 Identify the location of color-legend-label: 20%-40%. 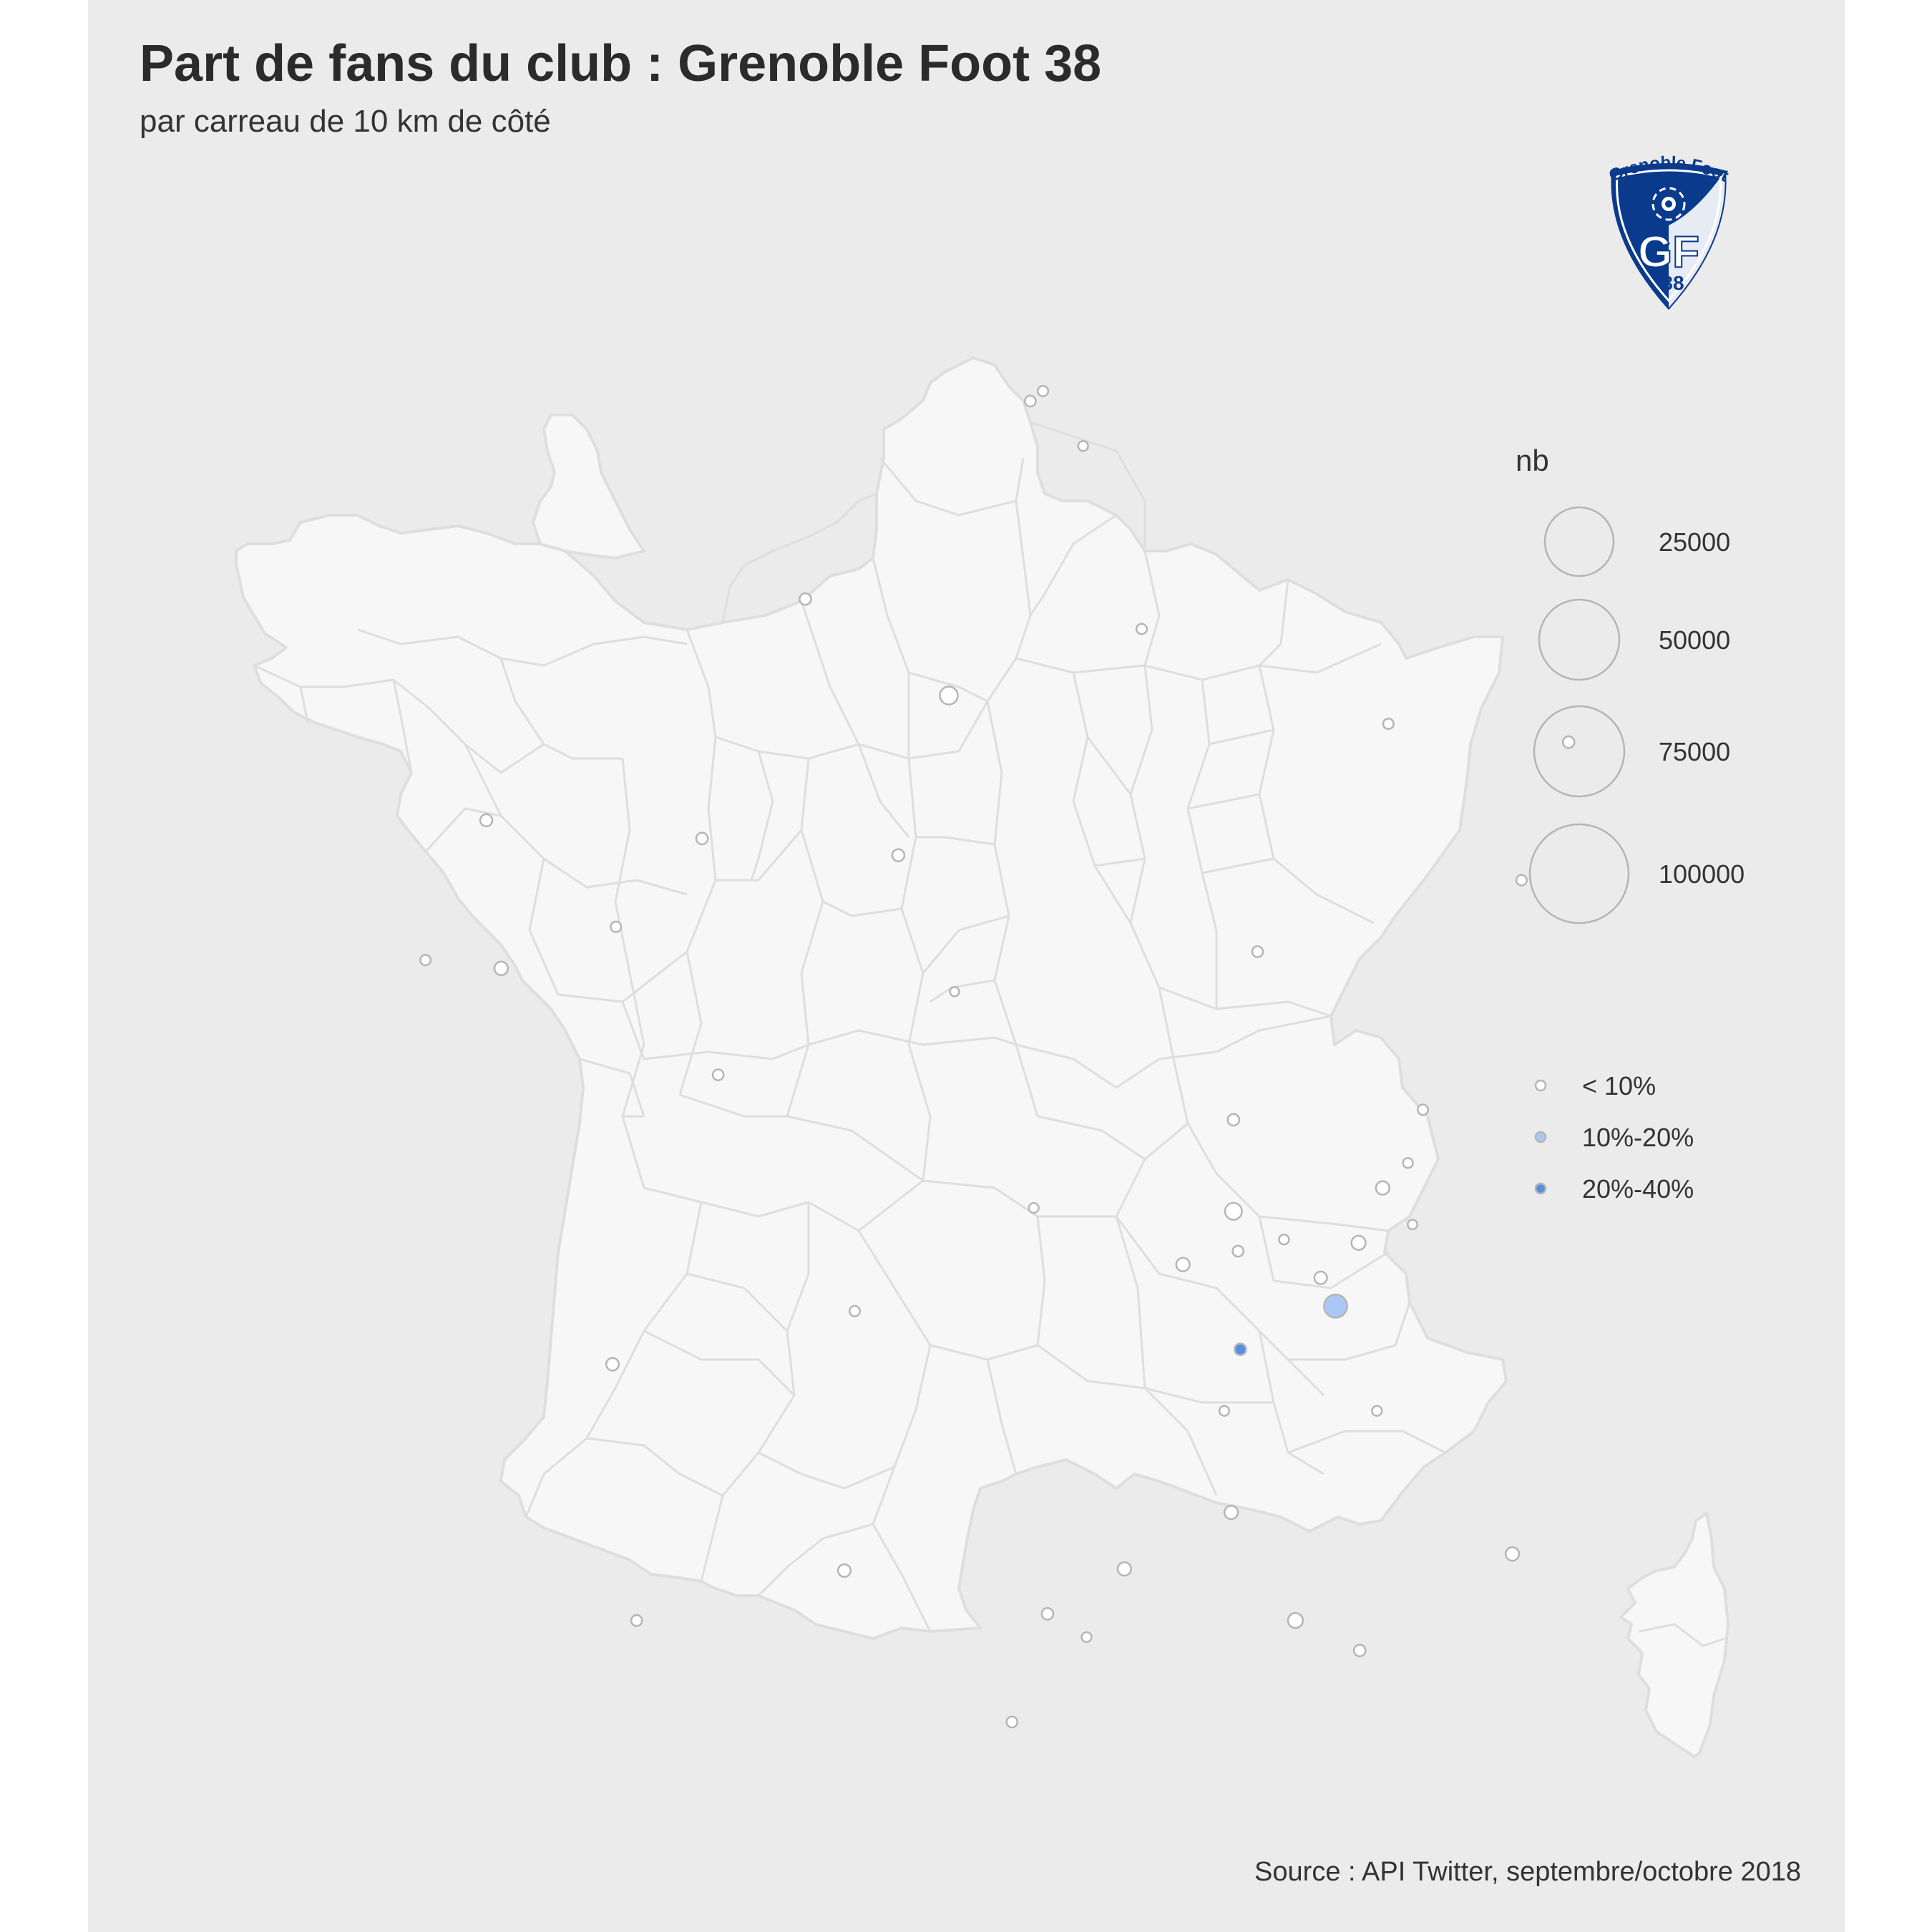
(1638, 1189).